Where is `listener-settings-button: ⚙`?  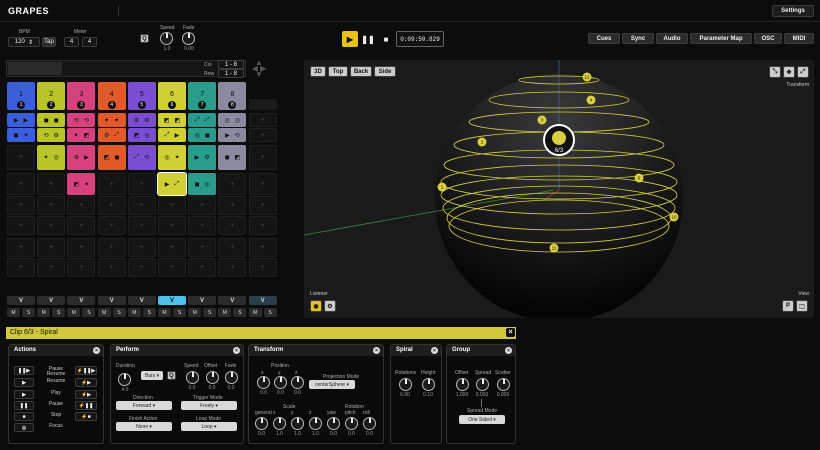
listener-settings-button: ⚙ is located at coordinates (330, 306).